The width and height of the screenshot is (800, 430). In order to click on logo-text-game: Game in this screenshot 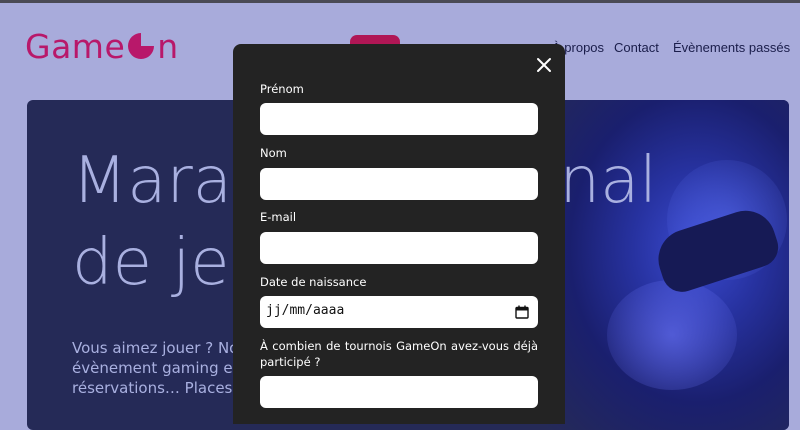, I will do `click(75, 46)`.